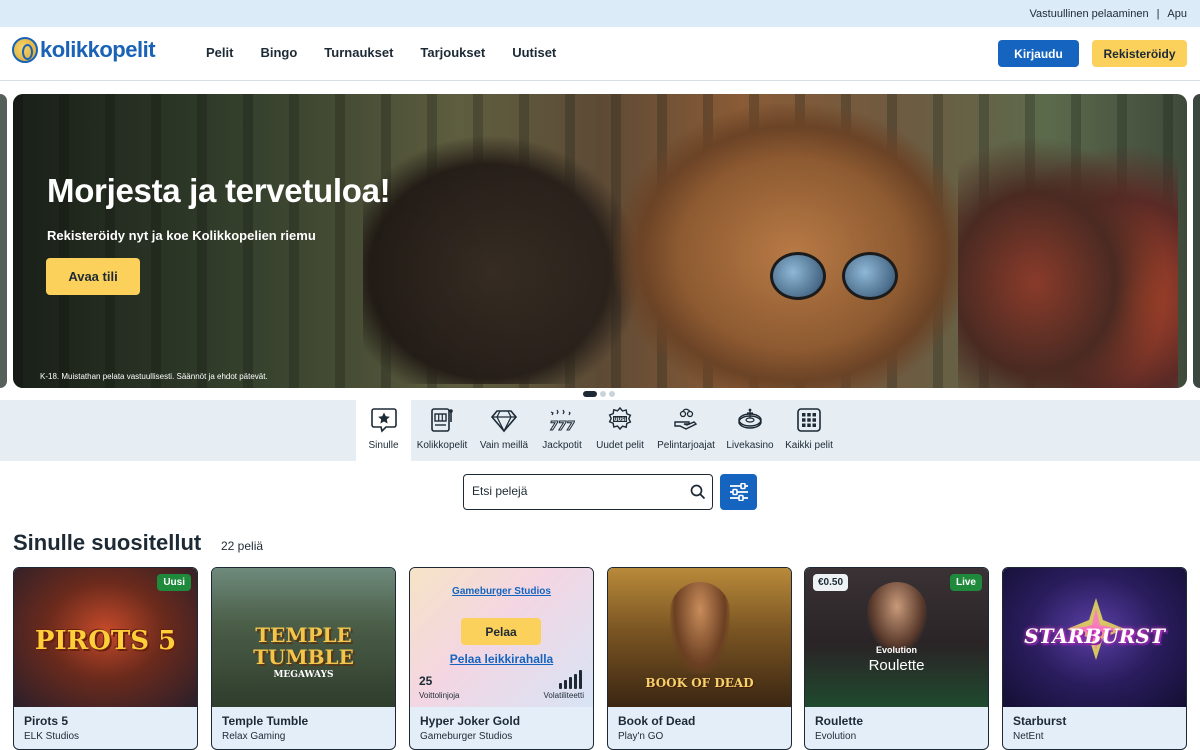 The height and width of the screenshot is (750, 1200). I want to click on game-name: Roulette, so click(839, 721).